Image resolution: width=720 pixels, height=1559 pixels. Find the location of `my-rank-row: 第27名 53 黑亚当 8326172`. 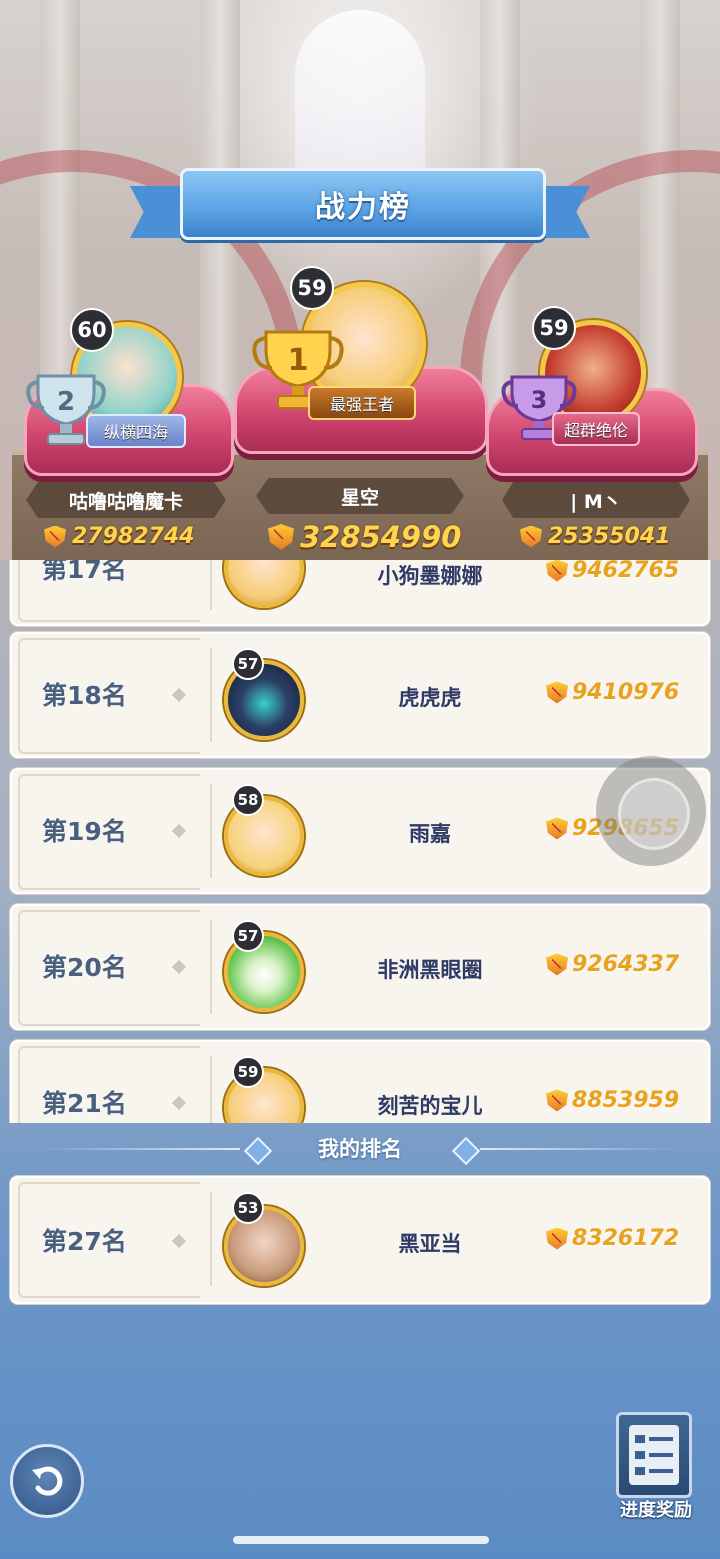

my-rank-row: 第27名 53 黑亚当 8326172 is located at coordinates (360, 1240).